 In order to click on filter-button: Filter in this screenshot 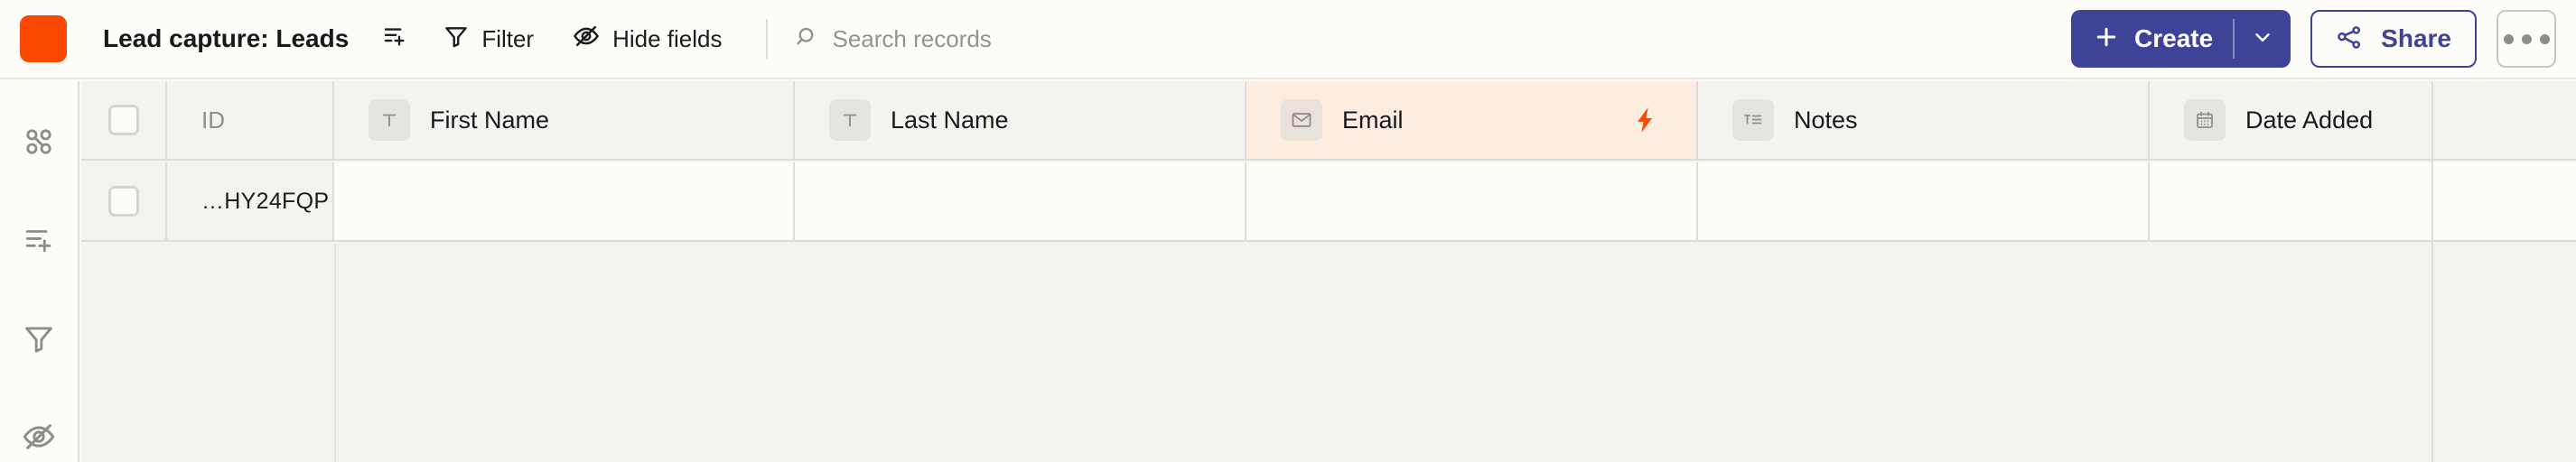, I will do `click(488, 39)`.